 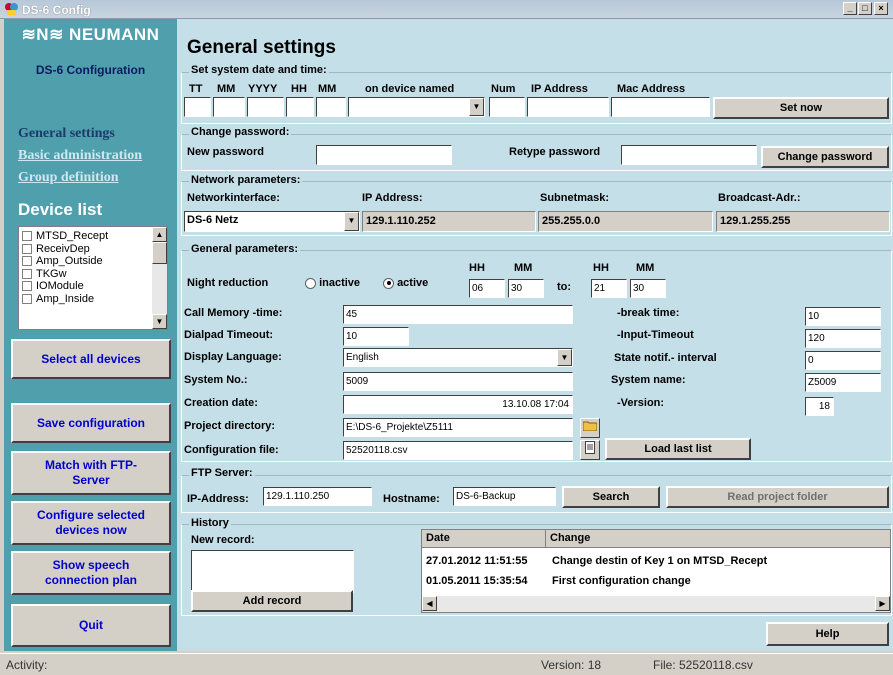 What do you see at coordinates (458, 314) in the screenshot?
I see `call-memory-input: 45` at bounding box center [458, 314].